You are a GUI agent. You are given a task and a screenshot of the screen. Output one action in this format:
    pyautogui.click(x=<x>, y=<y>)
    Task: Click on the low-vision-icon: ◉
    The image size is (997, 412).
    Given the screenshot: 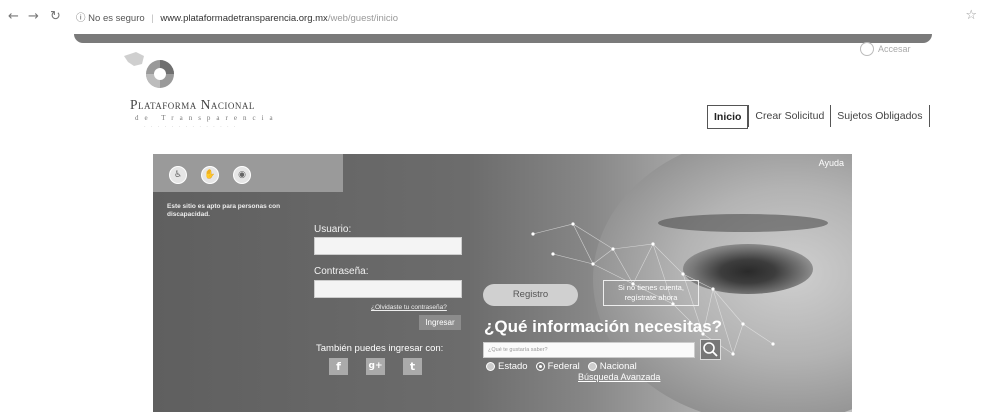 What is the action you would take?
    pyautogui.click(x=242, y=175)
    